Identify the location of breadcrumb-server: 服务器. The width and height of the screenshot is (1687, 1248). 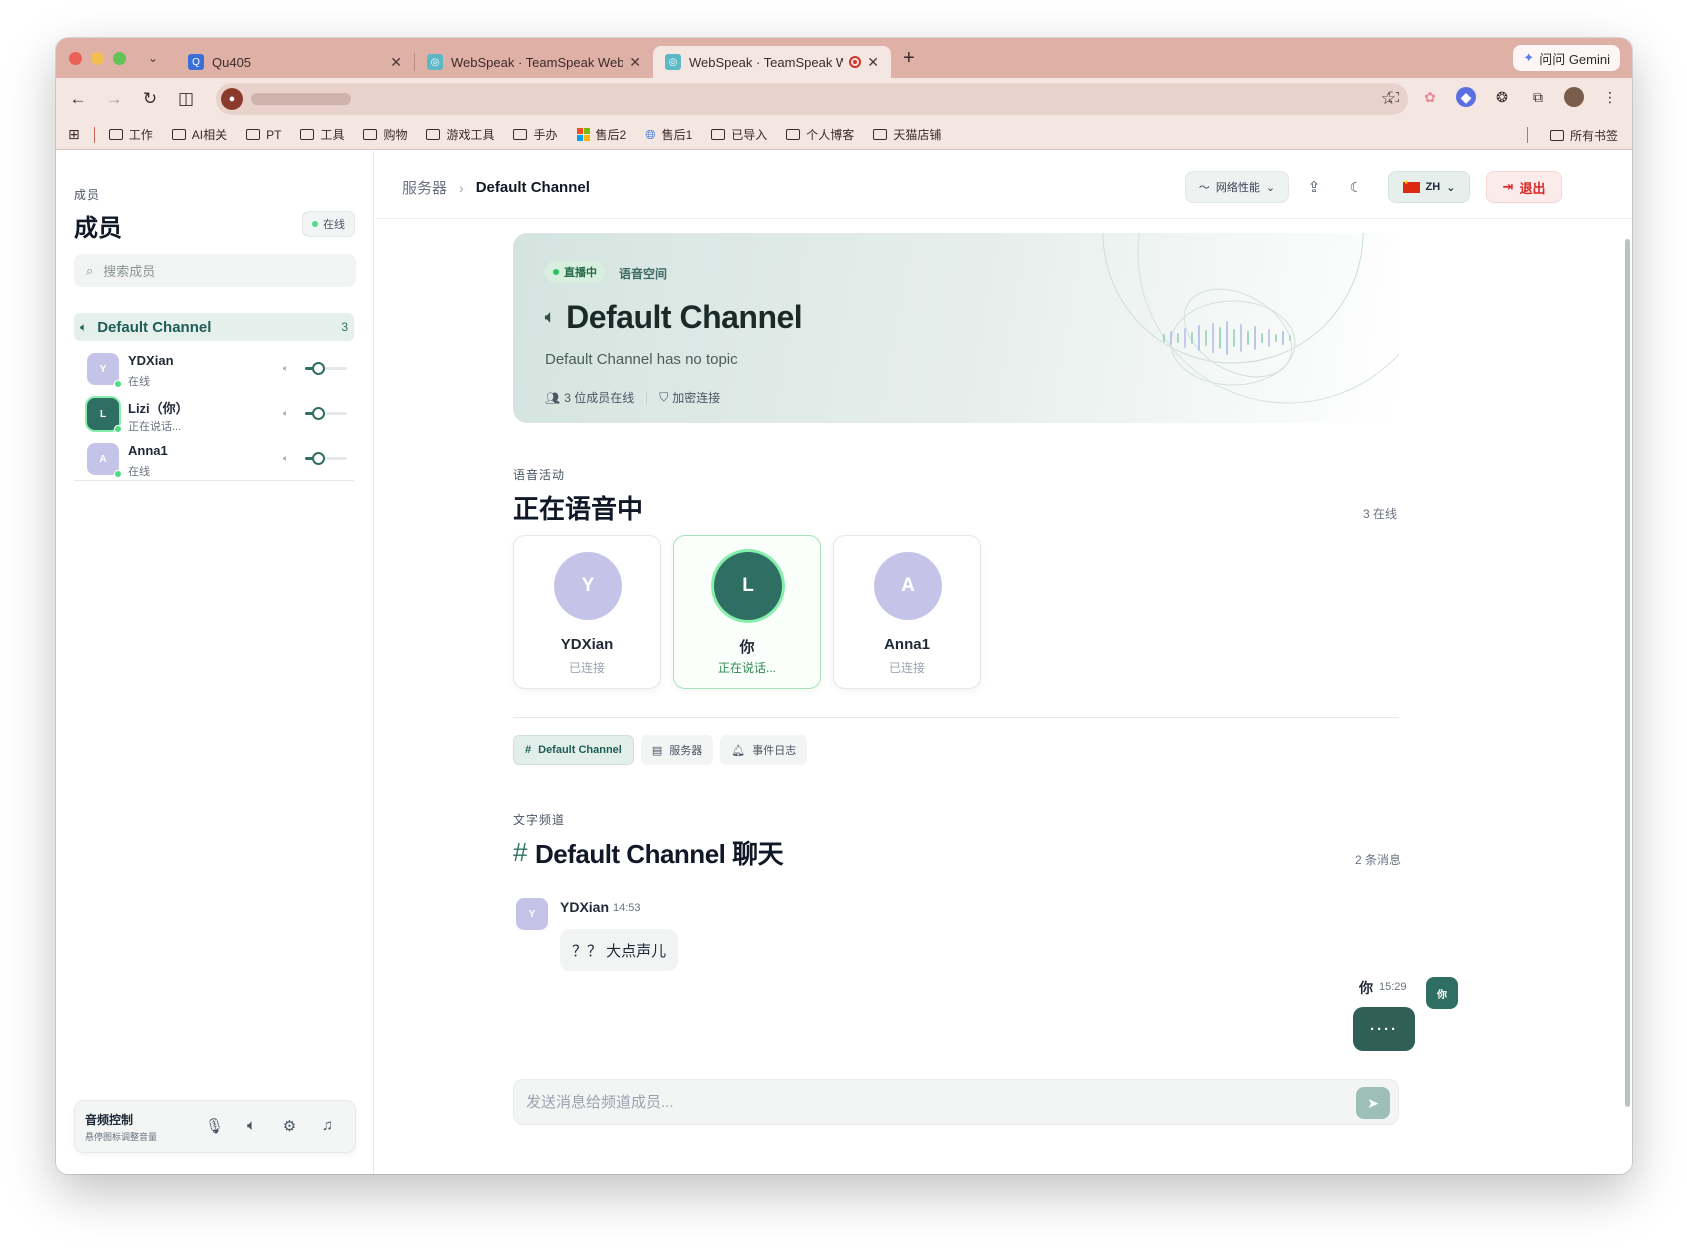
(424, 187).